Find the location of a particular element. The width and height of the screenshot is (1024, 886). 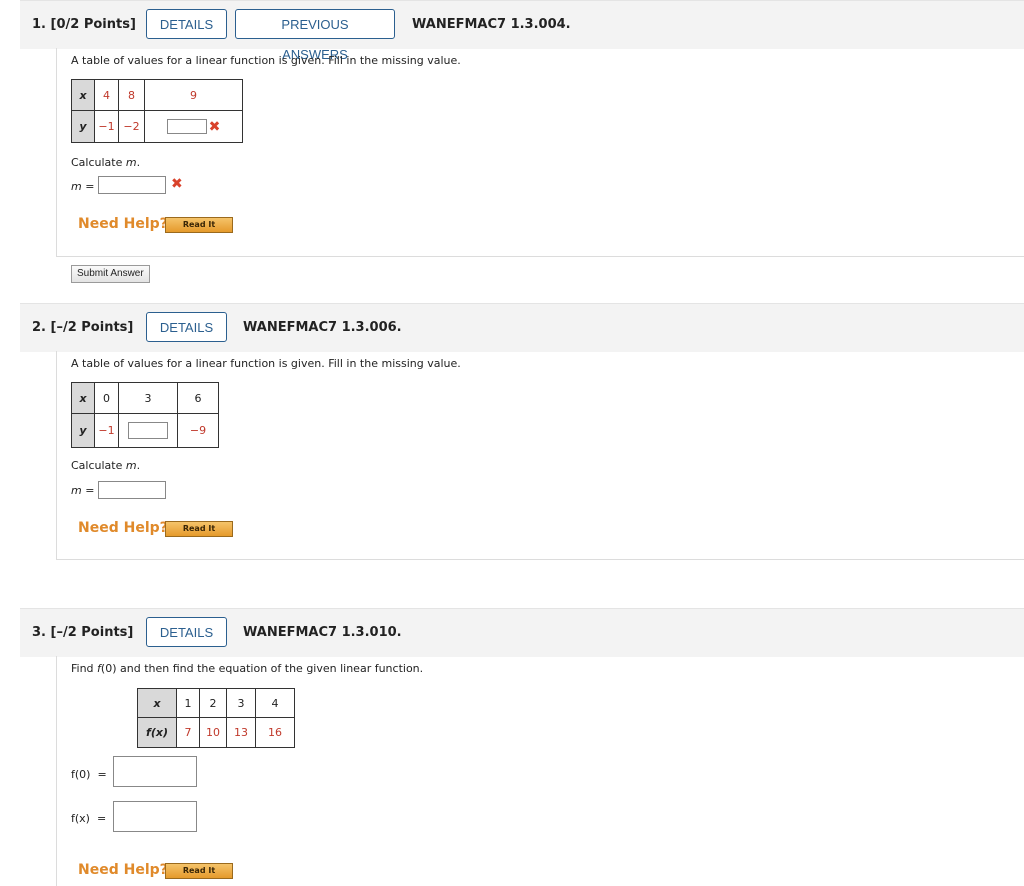

question-1-submit-button: Submit Answer is located at coordinates (110, 274).